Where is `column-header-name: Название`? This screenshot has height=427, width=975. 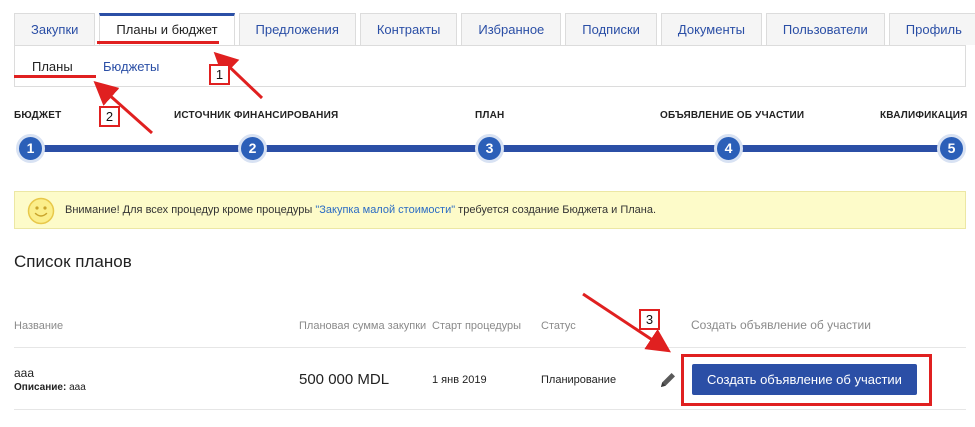
column-header-name: Название is located at coordinates (39, 326).